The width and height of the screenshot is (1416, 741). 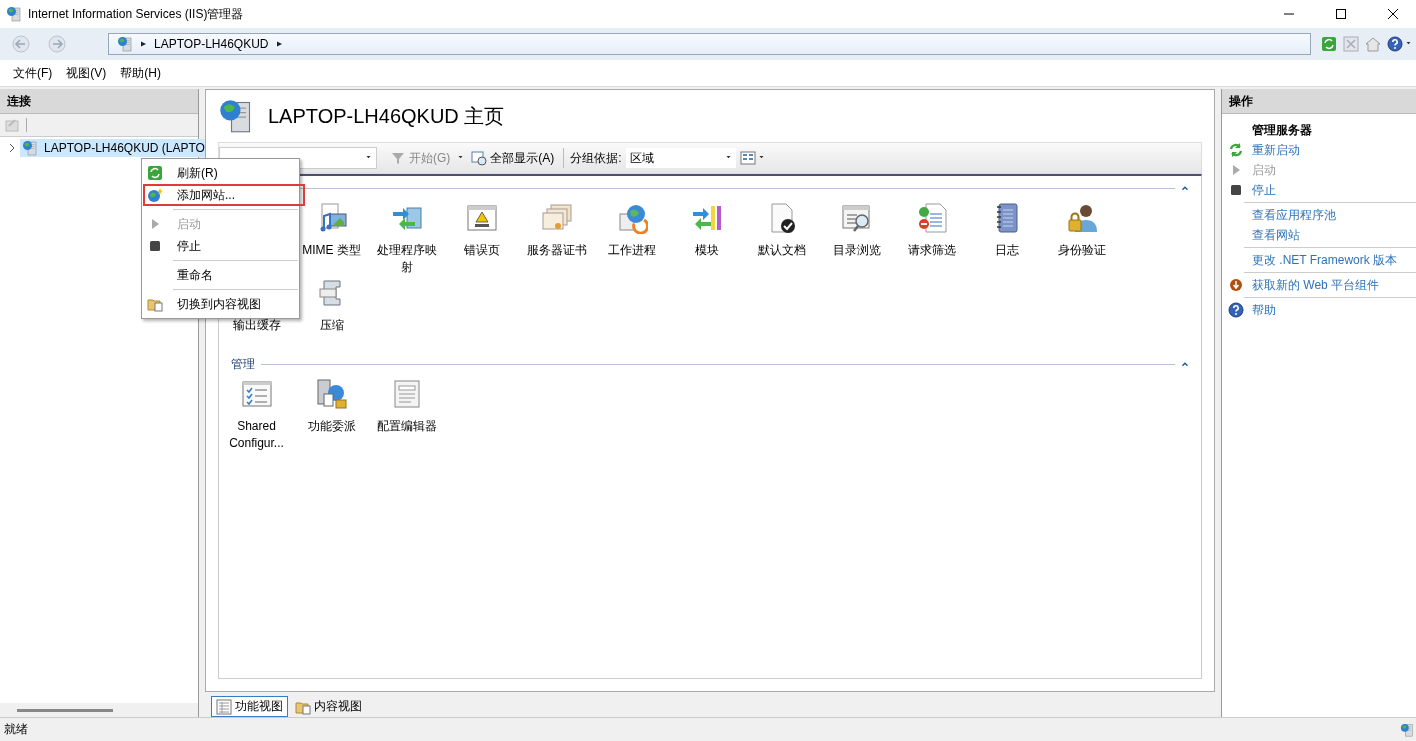 I want to click on action-link: 更改 .NET Framework 版本, so click(x=1325, y=260).